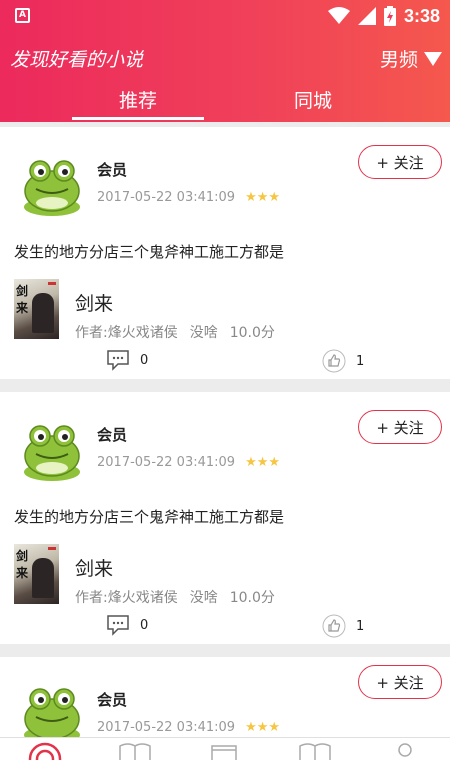 The height and width of the screenshot is (760, 450). I want to click on tab-recommend: 推荐, so click(138, 99).